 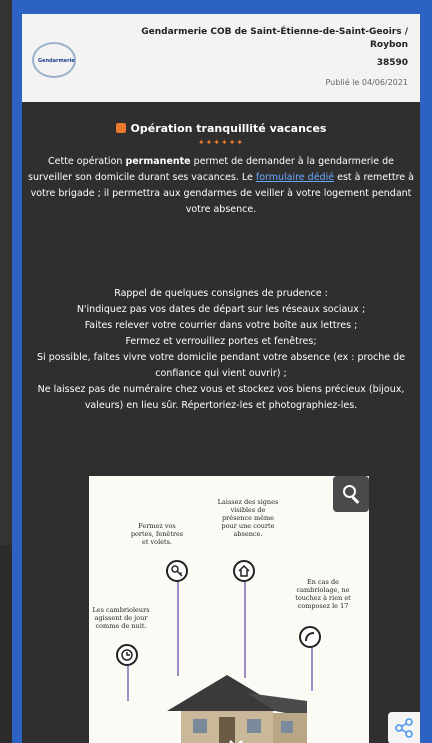 I want to click on warning-icon, so click(x=120, y=128).